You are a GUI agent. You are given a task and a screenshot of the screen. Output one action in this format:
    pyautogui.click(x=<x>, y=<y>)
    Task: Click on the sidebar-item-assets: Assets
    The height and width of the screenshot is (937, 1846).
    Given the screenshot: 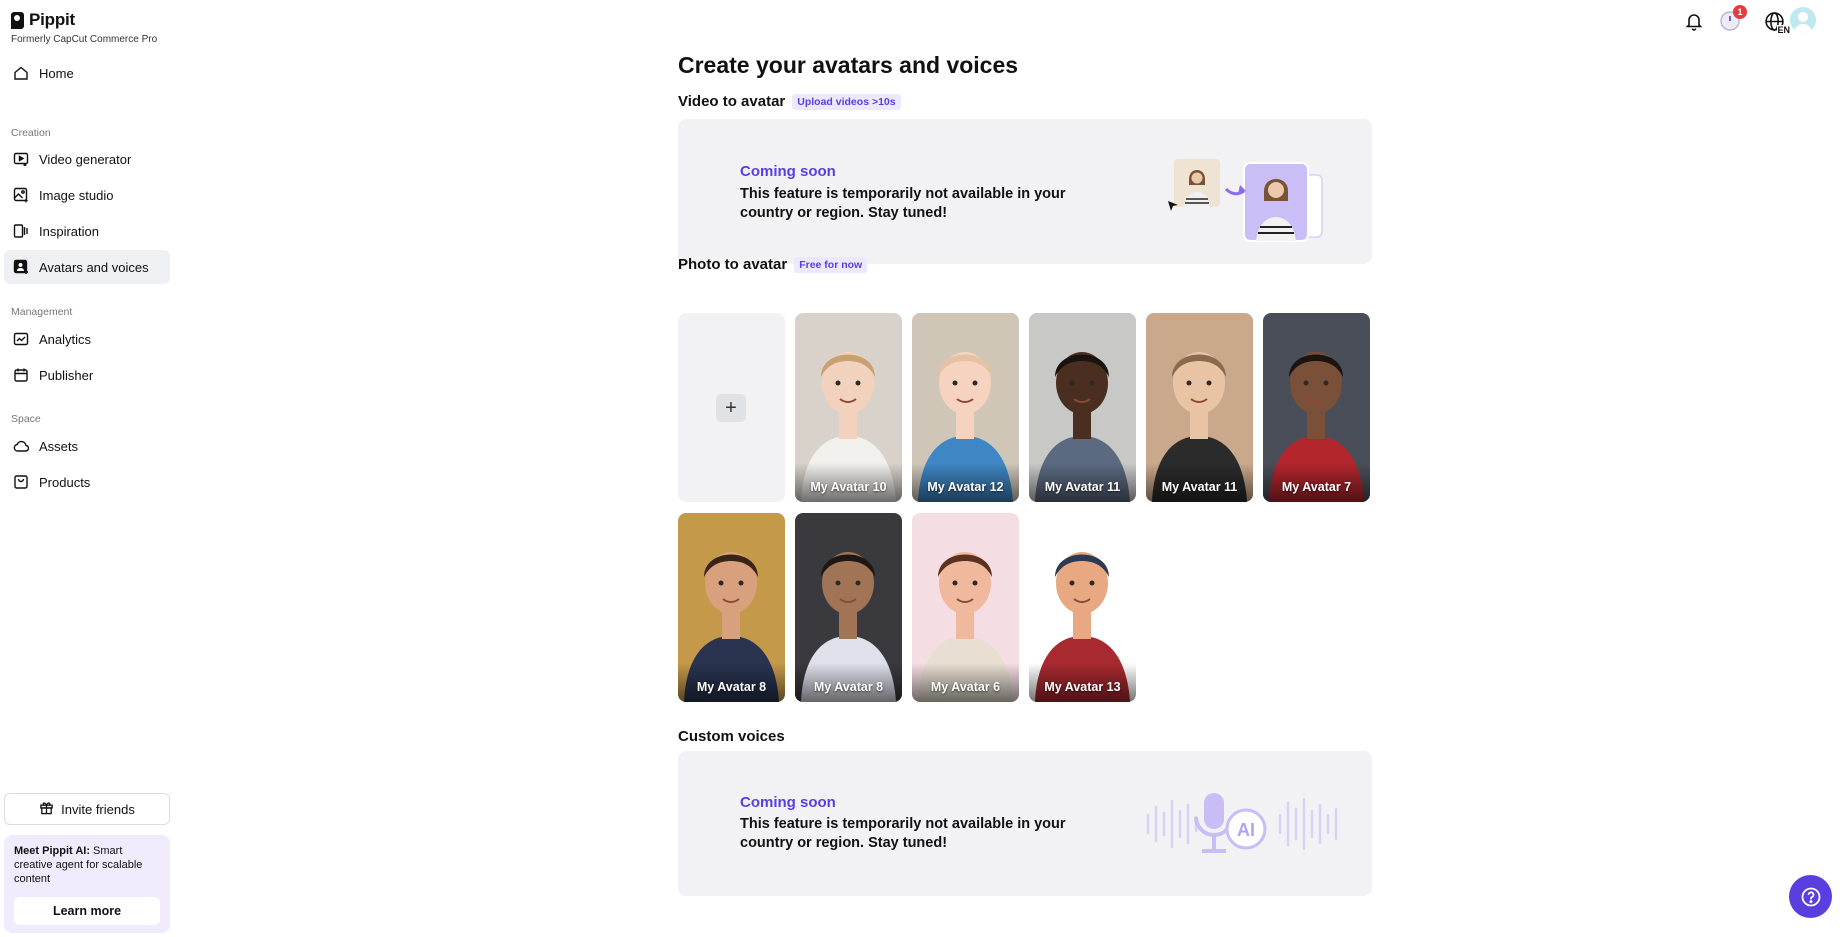 What is the action you would take?
    pyautogui.click(x=87, y=446)
    